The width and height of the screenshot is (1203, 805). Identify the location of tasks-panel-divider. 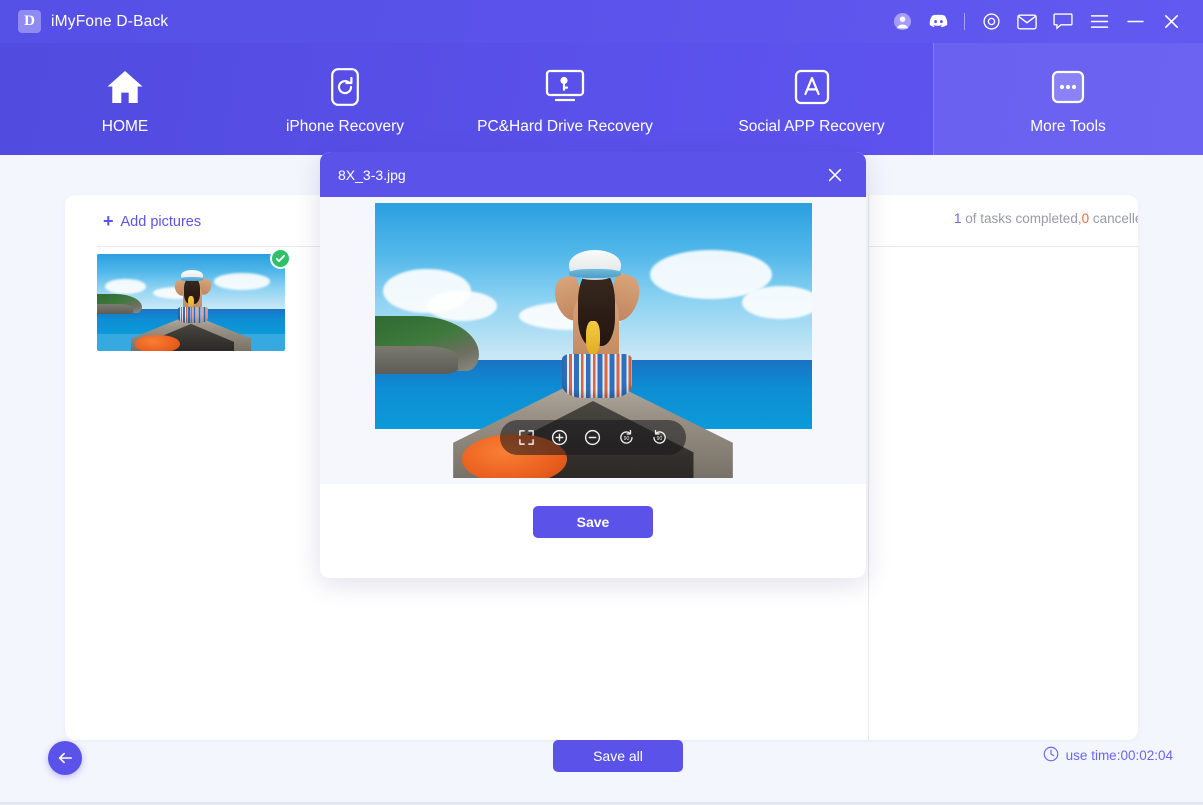
(1003, 246).